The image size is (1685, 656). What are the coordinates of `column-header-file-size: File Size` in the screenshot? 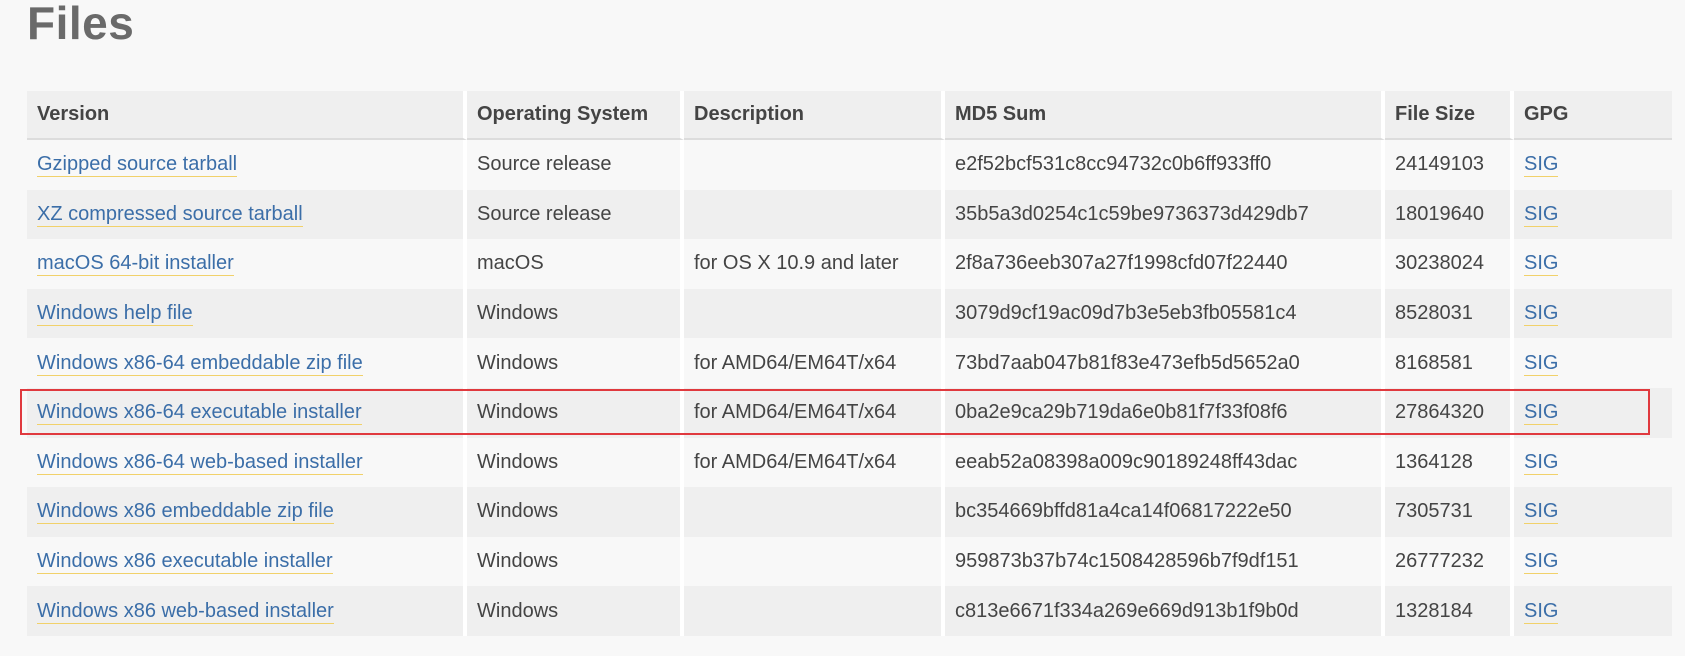 It's located at (1449, 115).